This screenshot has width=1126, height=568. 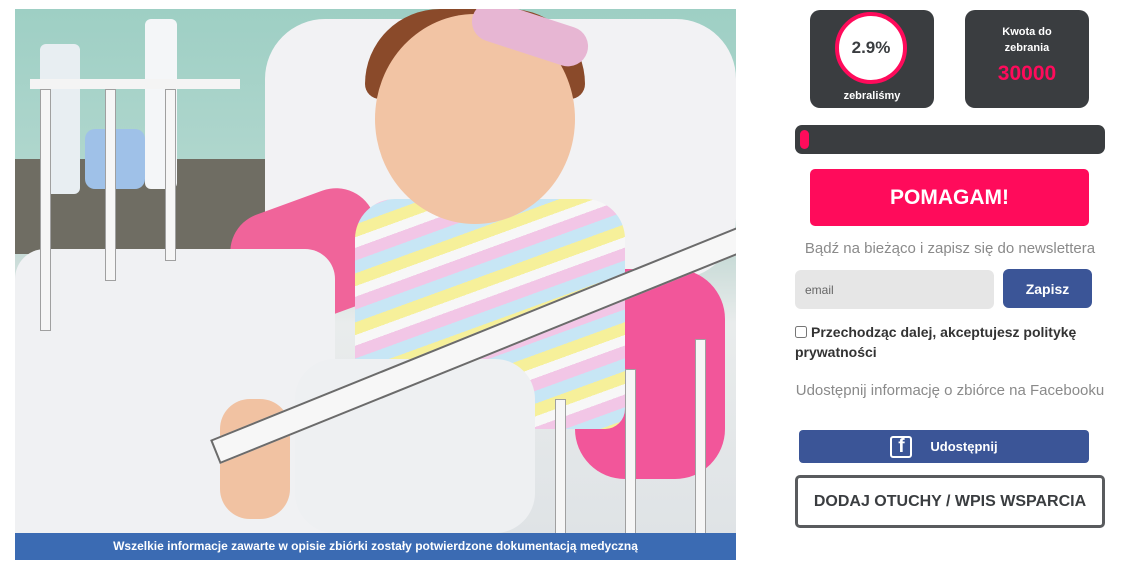 I want to click on privacy-checkbox, so click(x=801, y=332).